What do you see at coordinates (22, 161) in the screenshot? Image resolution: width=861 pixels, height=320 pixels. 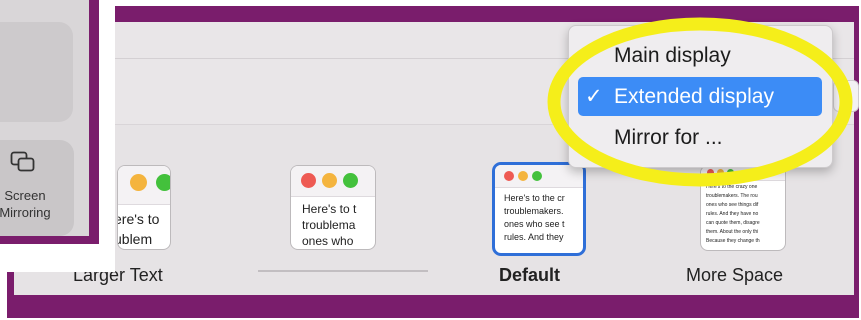 I see `screen-mirroring-icon` at bounding box center [22, 161].